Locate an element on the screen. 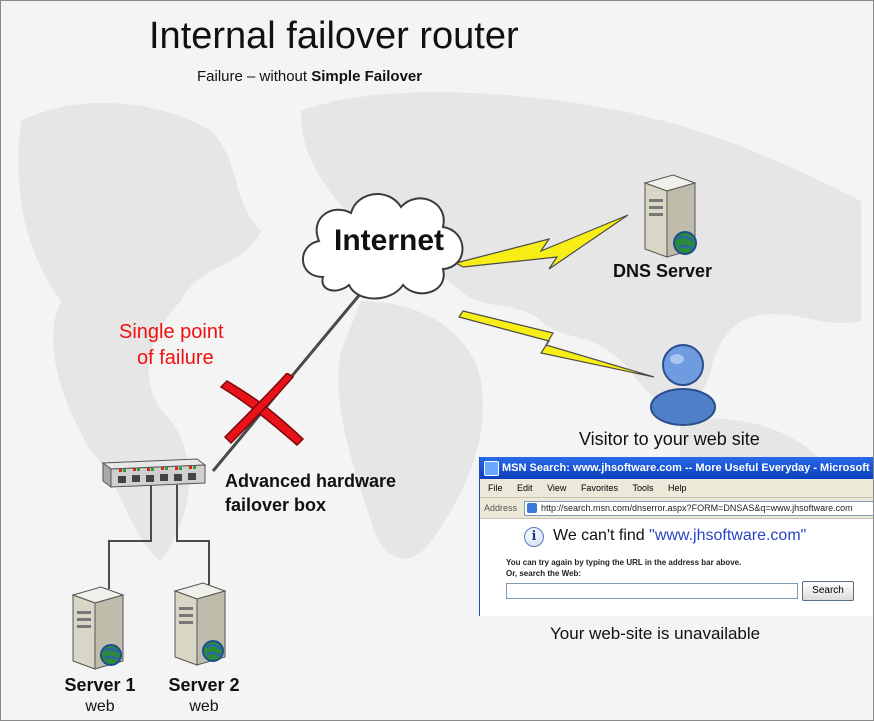 The height and width of the screenshot is (721, 874). menu-favorites: Favorites is located at coordinates (599, 488).